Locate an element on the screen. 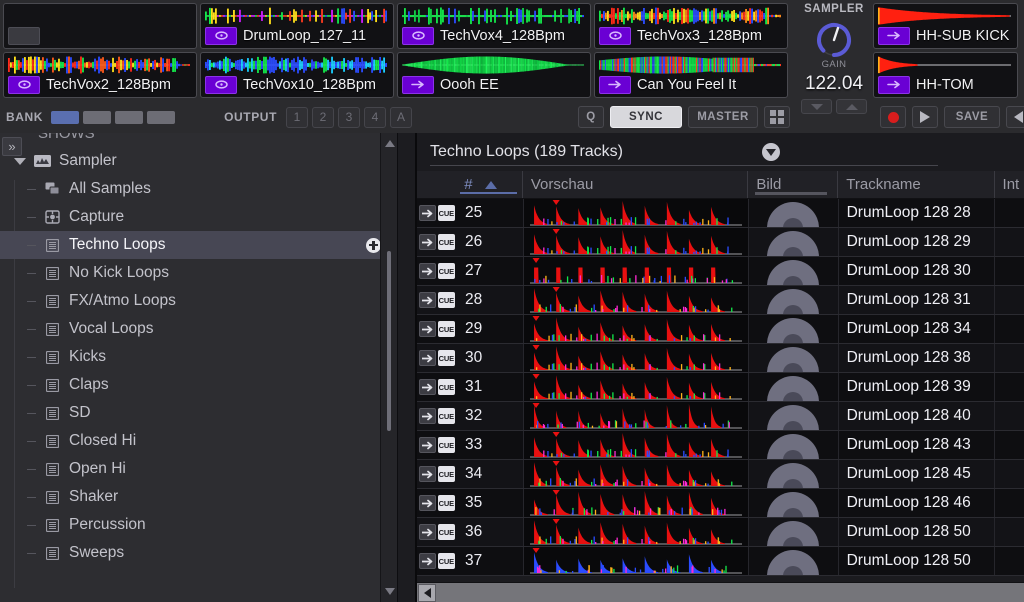 This screenshot has width=1024, height=602. sidebar-item-capture: Capture is located at coordinates (198, 217).